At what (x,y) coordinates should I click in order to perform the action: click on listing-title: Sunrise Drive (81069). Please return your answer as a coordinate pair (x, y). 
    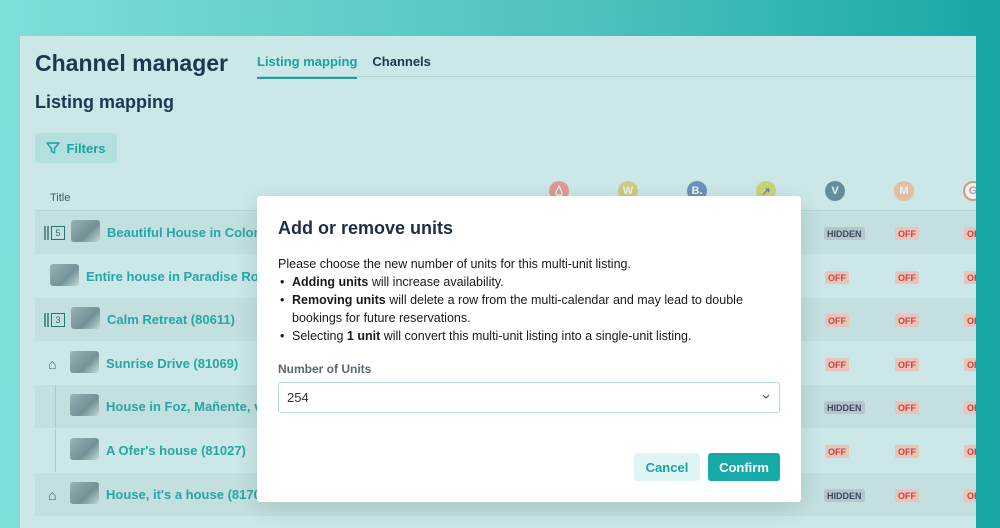
    Looking at the image, I should click on (172, 363).